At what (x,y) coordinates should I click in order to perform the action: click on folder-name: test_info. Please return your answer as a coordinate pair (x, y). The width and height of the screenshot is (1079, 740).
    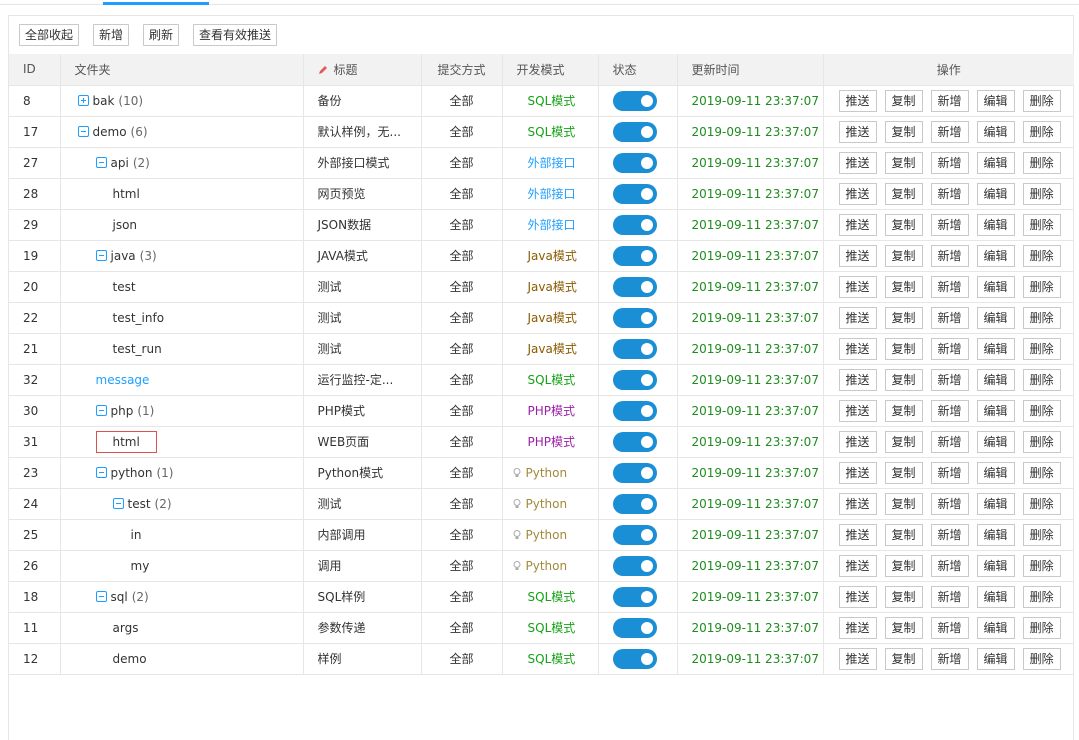
    Looking at the image, I should click on (139, 318).